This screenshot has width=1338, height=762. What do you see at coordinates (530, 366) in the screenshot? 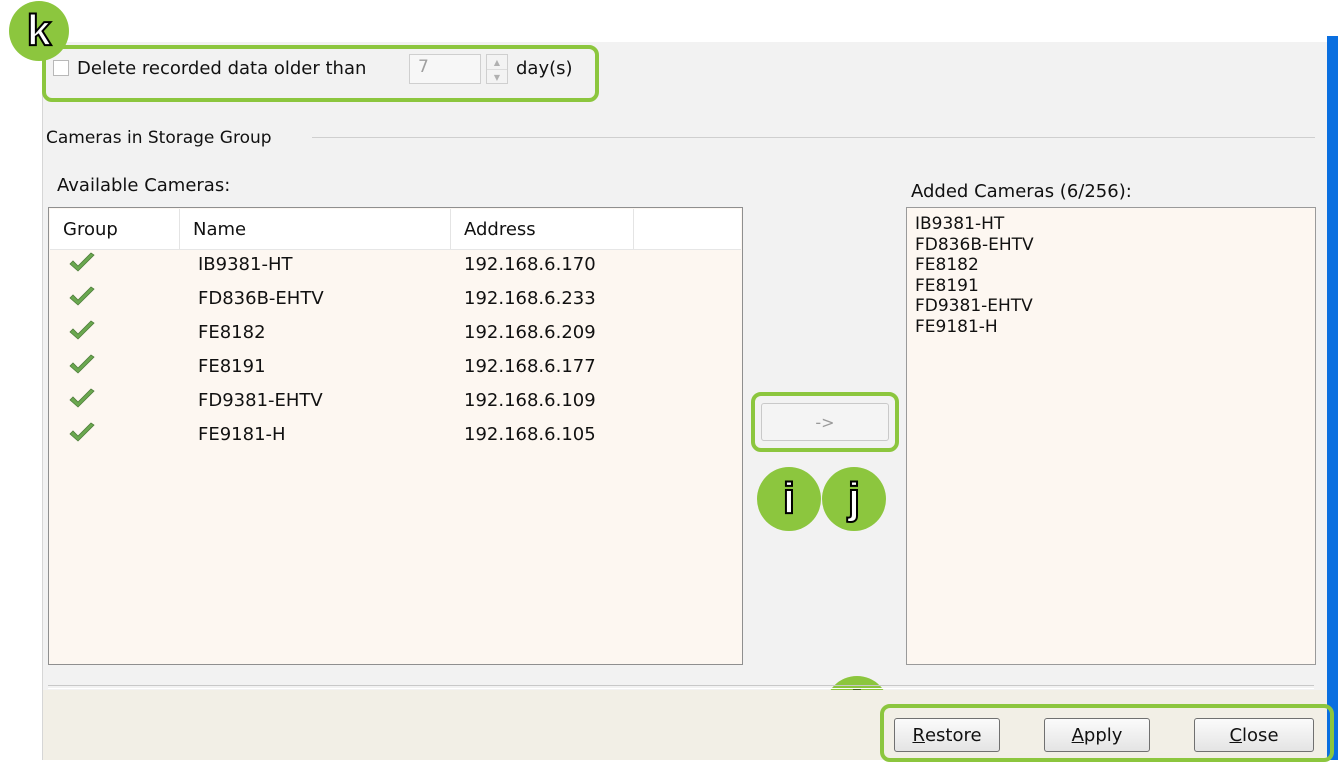
I see `camera-address: 192.168.6.177` at bounding box center [530, 366].